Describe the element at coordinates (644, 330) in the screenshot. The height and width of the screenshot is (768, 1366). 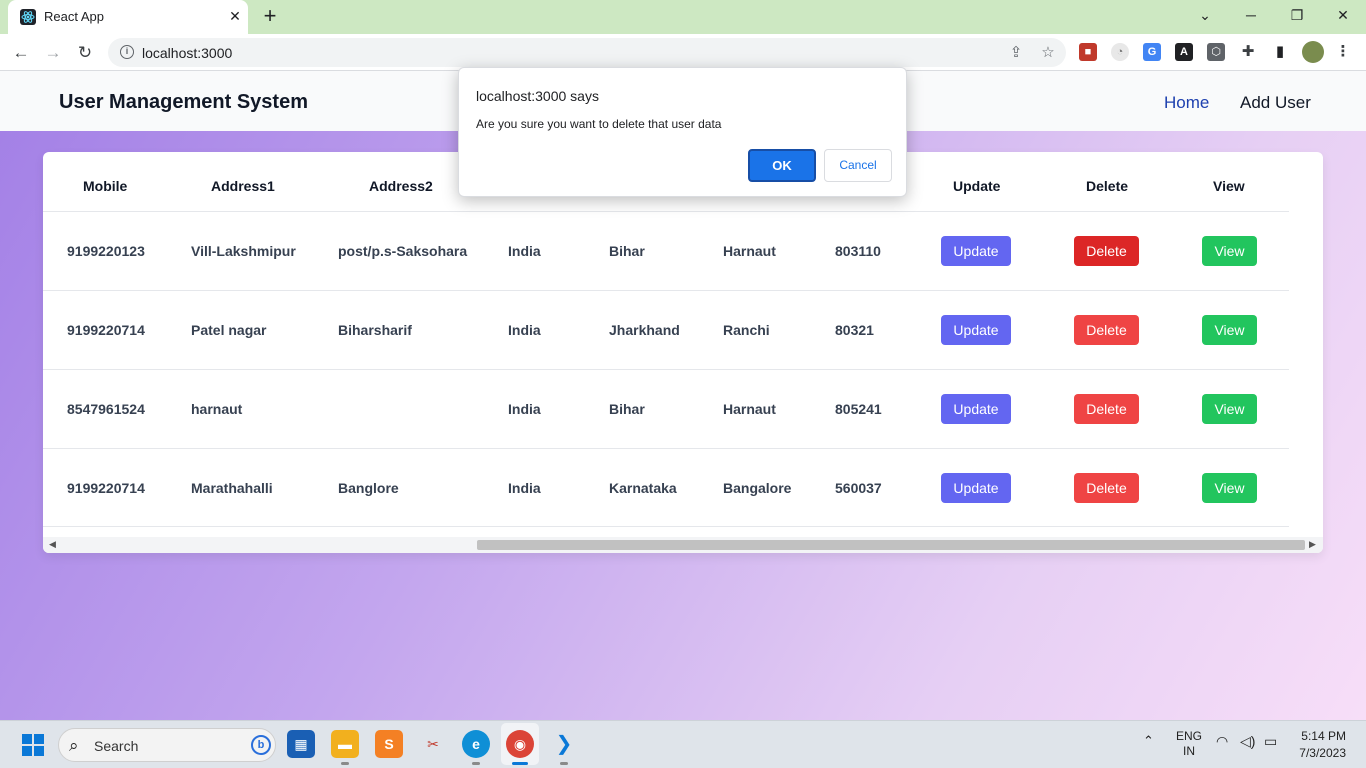
I see `cell-state: Jharkhand` at that location.